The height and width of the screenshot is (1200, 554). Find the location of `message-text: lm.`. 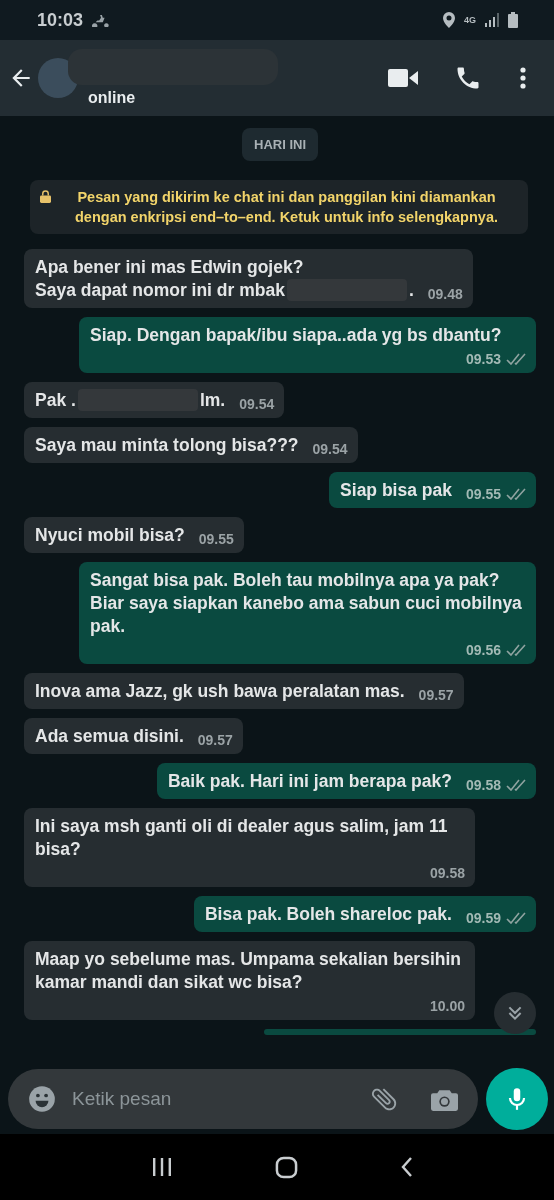

message-text: lm. is located at coordinates (212, 400).